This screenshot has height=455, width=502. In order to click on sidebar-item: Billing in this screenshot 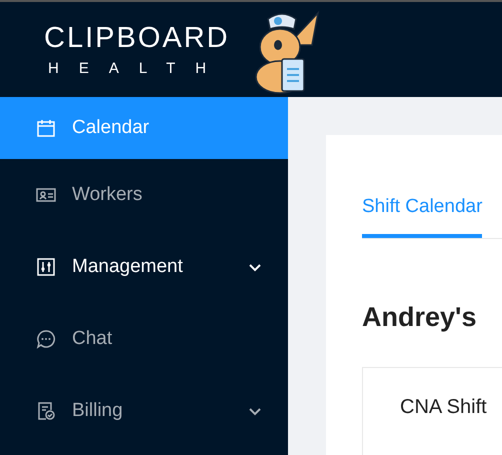, I will do `click(144, 411)`.